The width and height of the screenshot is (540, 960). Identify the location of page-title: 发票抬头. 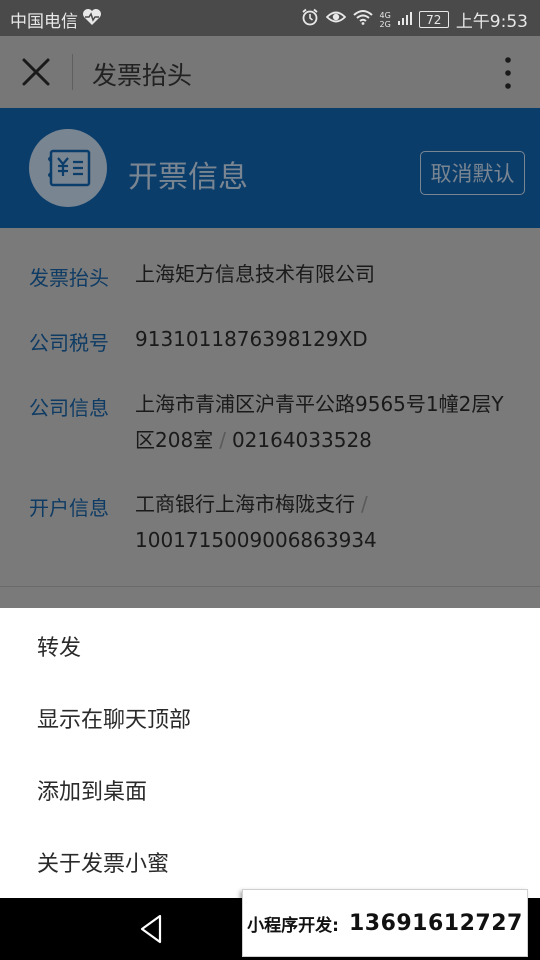
(142, 75).